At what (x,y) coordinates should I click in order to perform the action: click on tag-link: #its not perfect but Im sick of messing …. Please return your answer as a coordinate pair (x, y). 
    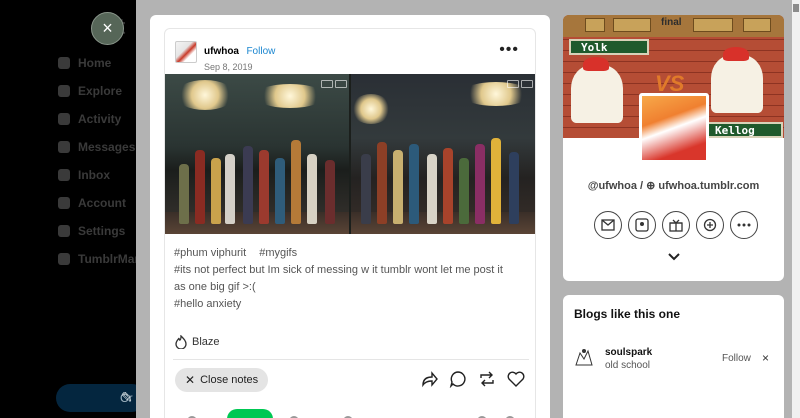
    Looking at the image, I should click on (354, 270).